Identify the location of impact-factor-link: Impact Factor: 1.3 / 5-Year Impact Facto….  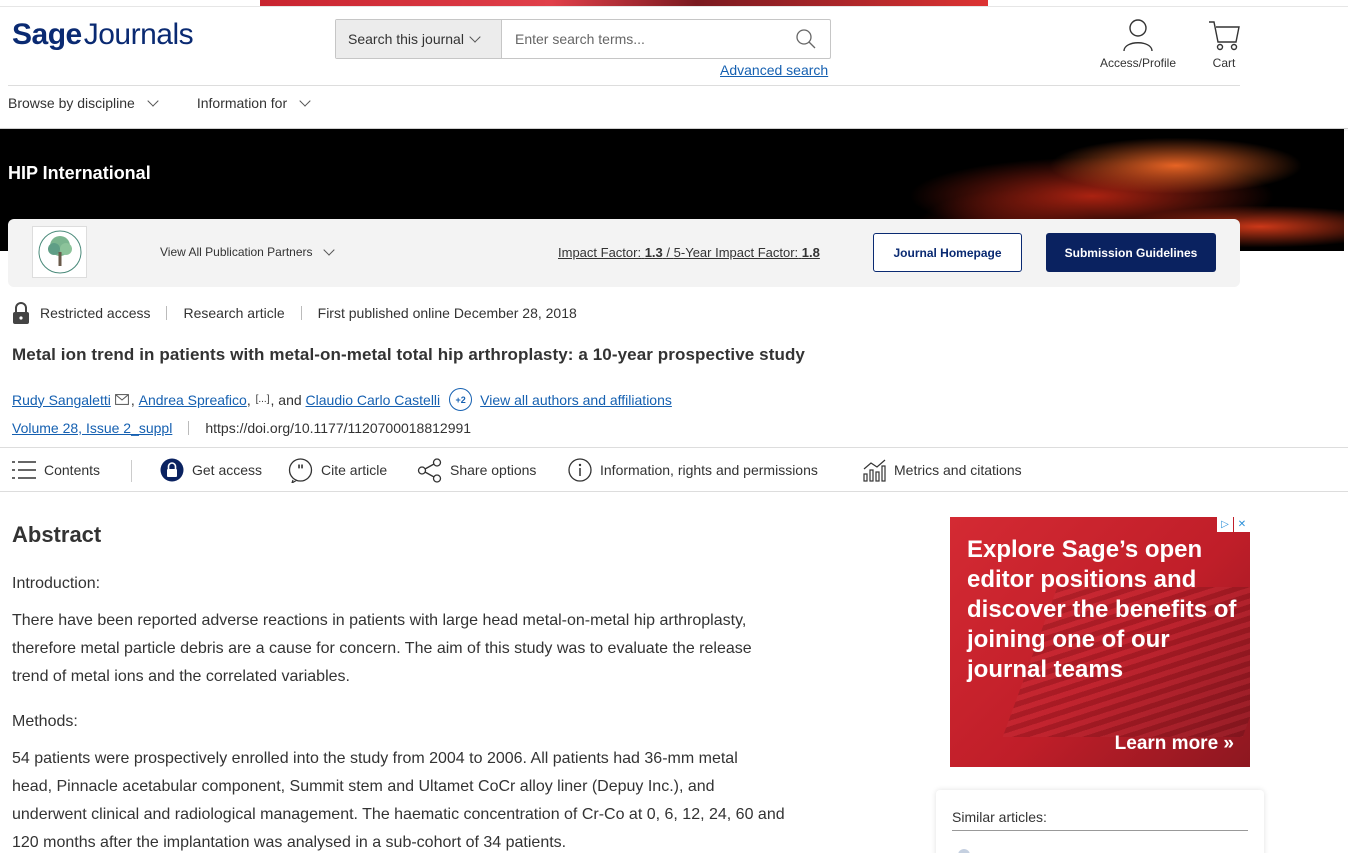
(689, 252).